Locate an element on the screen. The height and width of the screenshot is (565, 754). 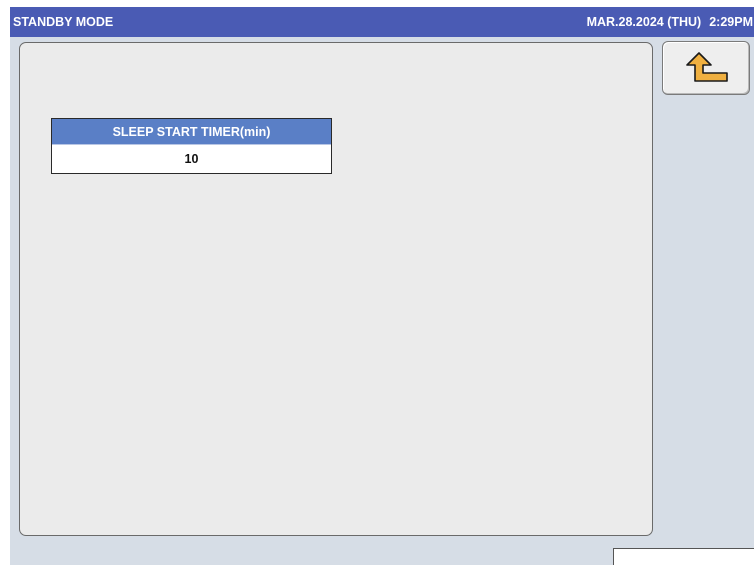
sleep-start-timer-label: SLEEP START TIMER(min) is located at coordinates (191, 132).